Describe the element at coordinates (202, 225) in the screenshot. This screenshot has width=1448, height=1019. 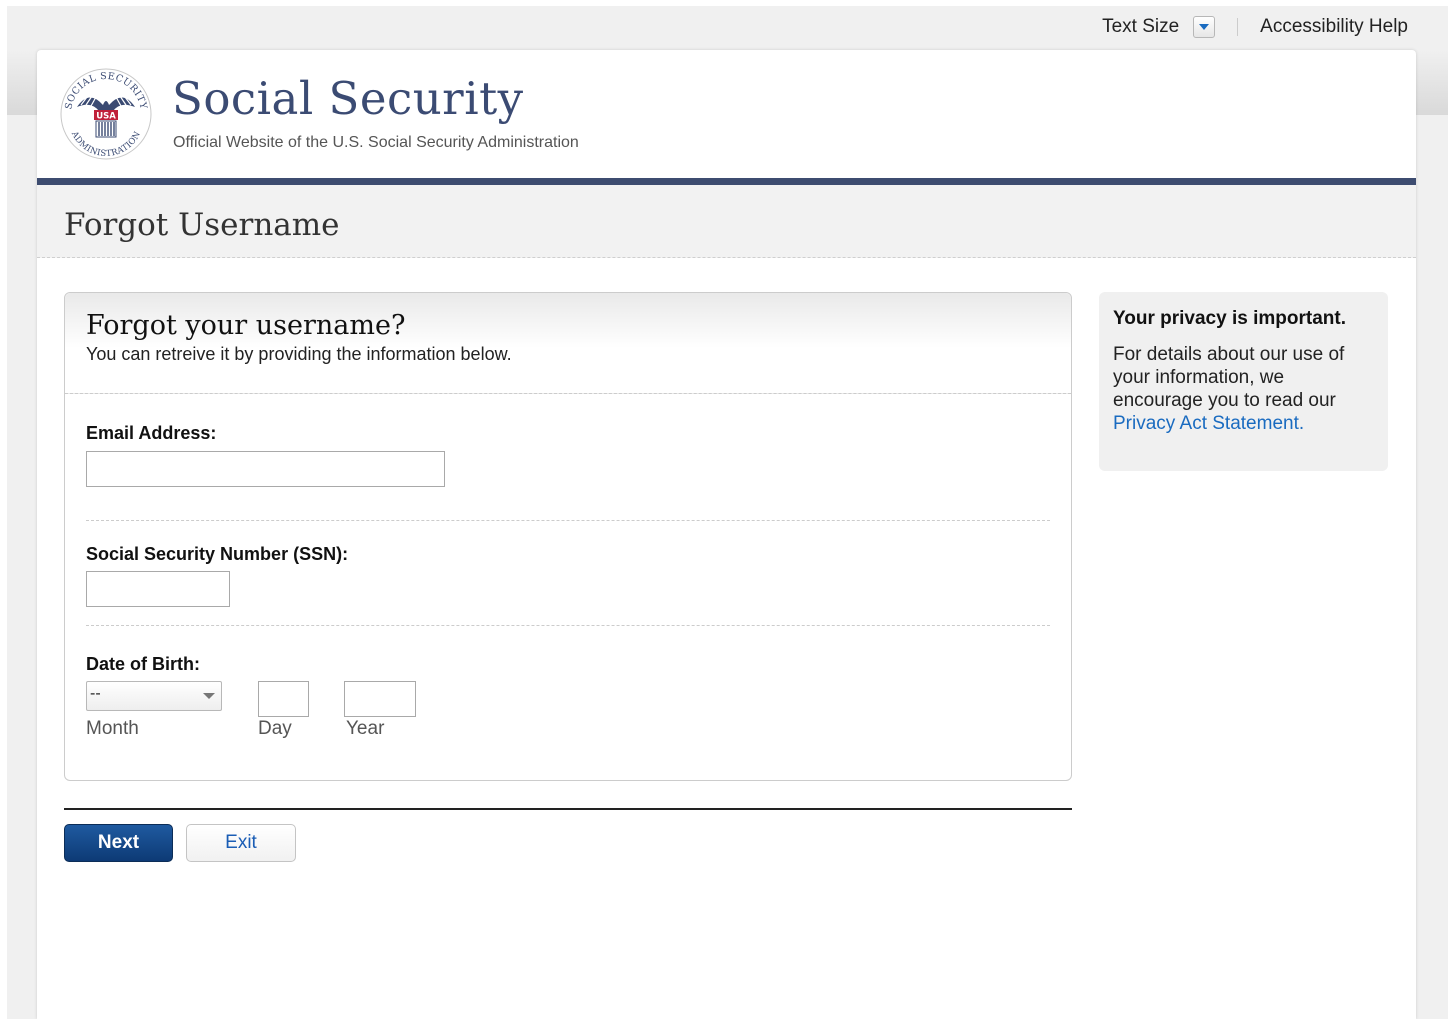
I see `page-title: Forgot Username` at that location.